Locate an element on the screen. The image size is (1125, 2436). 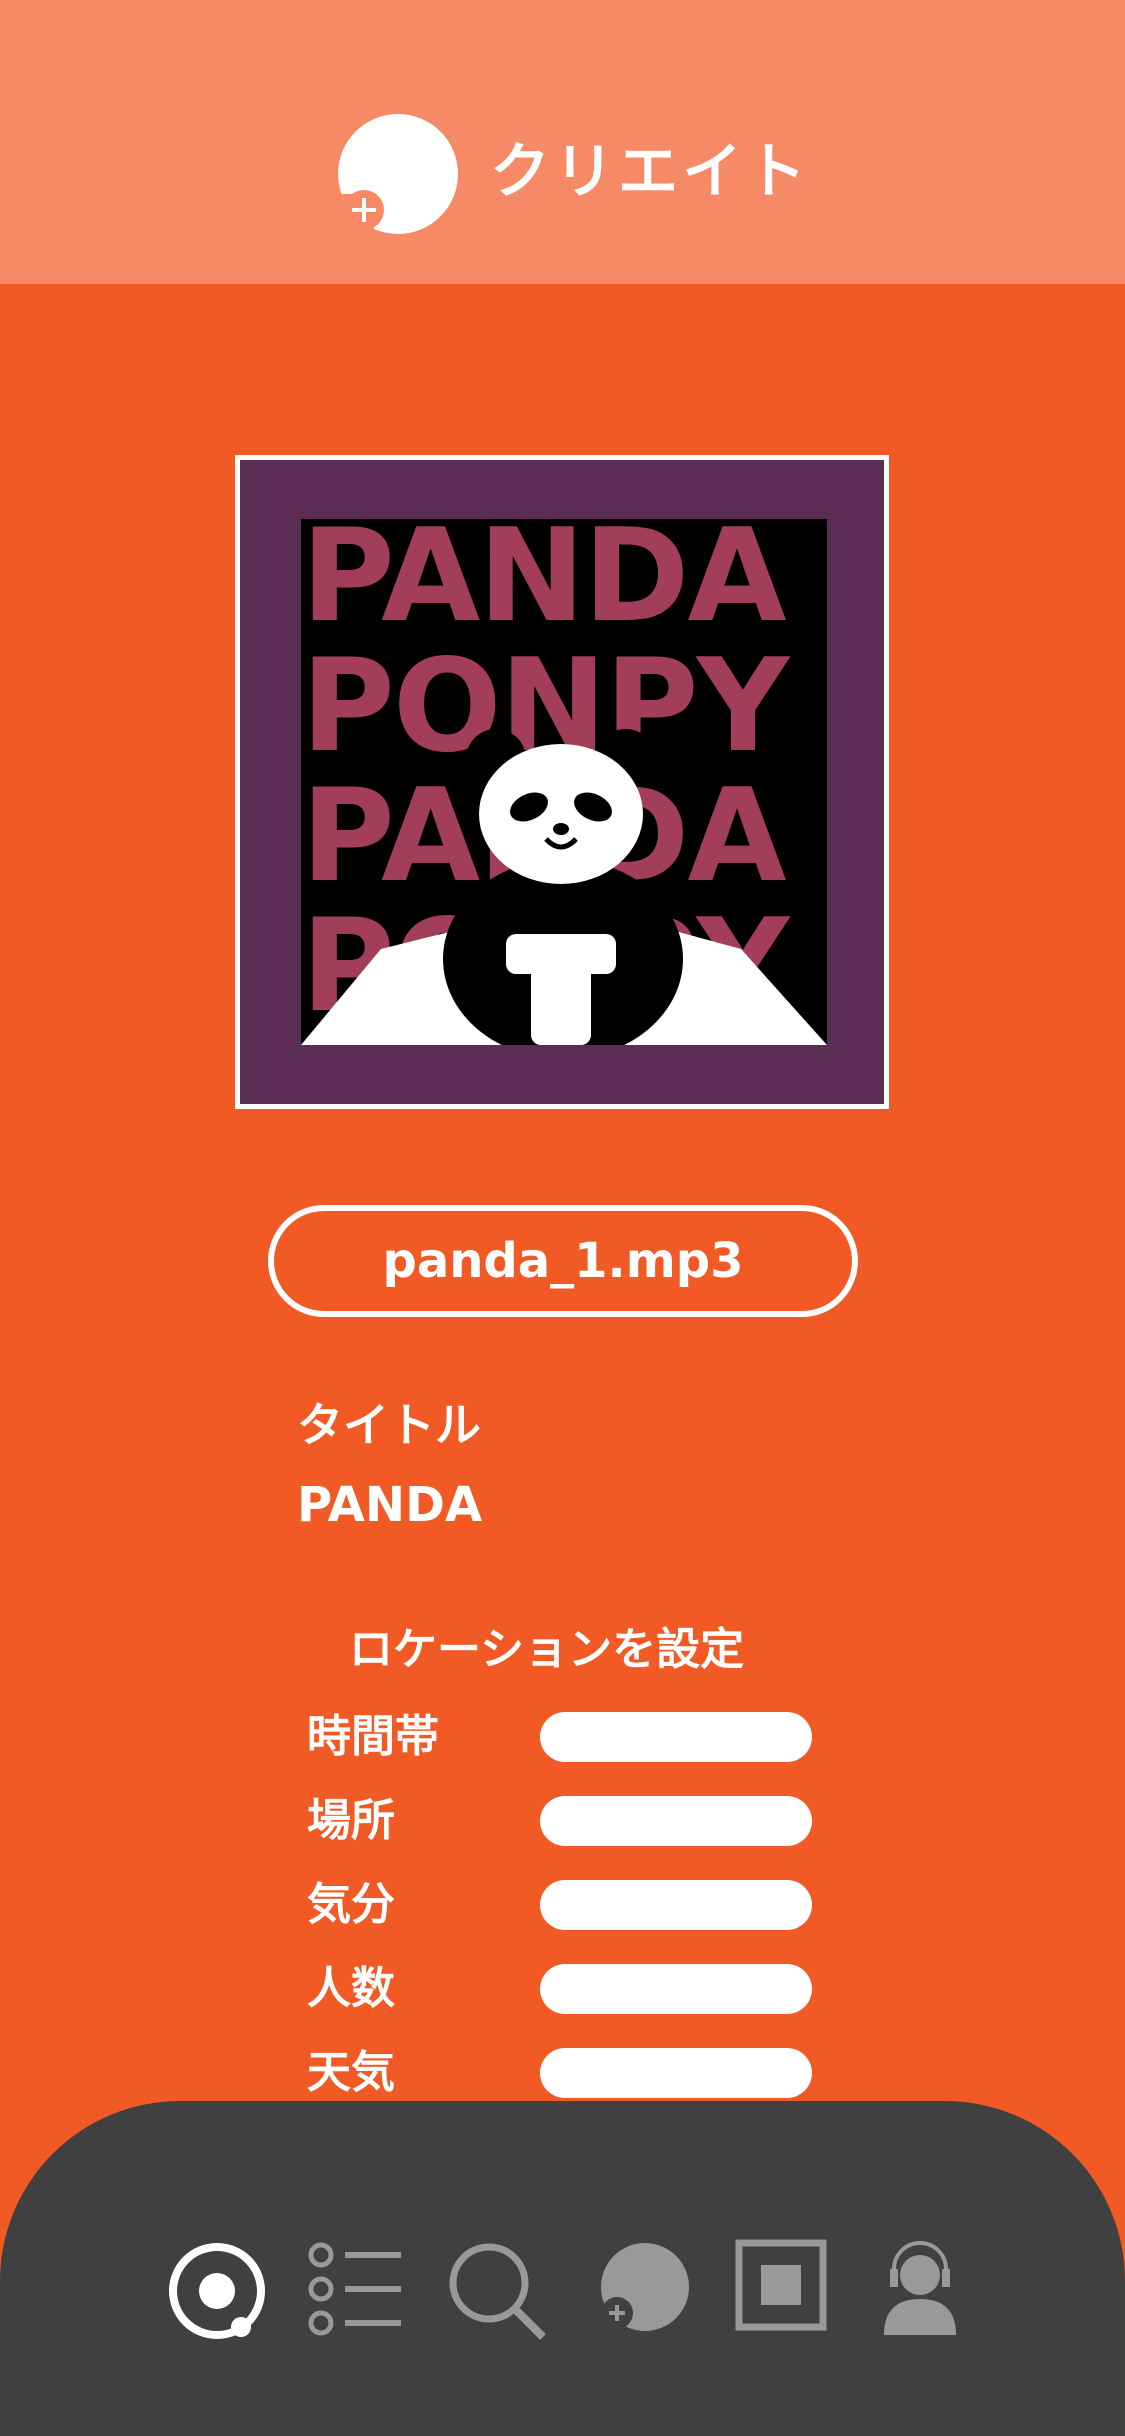
mood-input is located at coordinates (676, 1905).